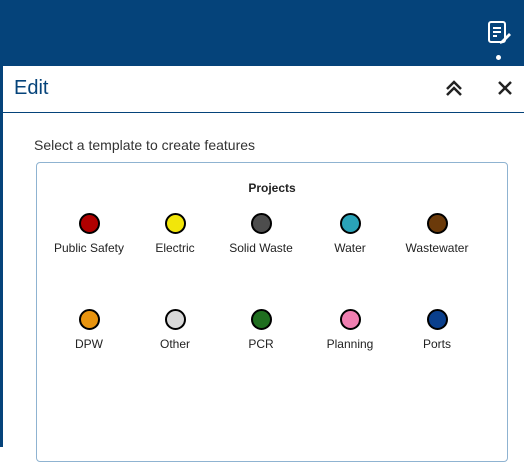 The image size is (524, 462). I want to click on app-header-bar, so click(262, 33).